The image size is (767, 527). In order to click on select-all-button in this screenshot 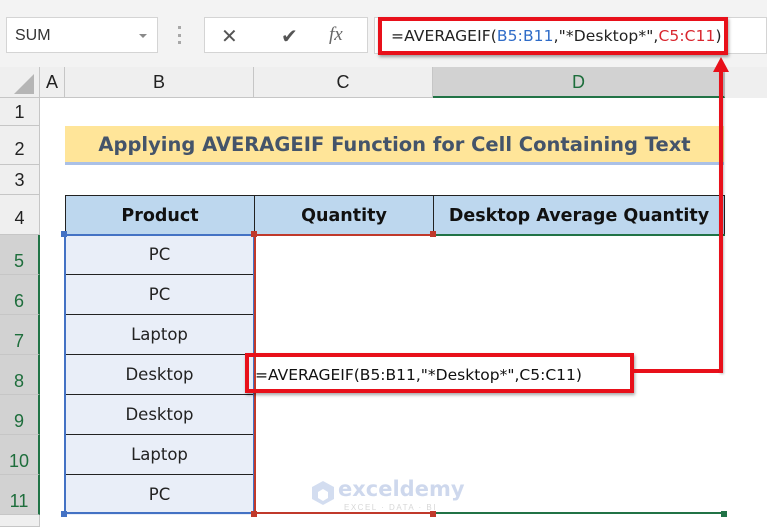, I will do `click(20, 82)`.